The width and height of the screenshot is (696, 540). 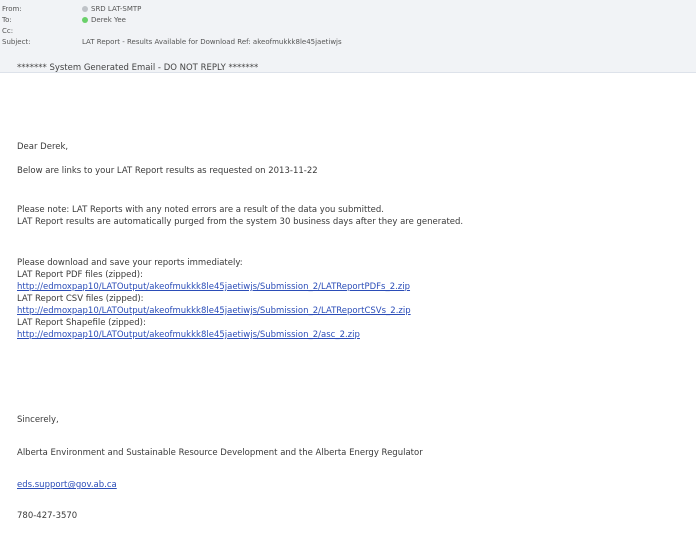 I want to click on shapefile-label: LAT Report Shapefile (zipped):, so click(x=81, y=323).